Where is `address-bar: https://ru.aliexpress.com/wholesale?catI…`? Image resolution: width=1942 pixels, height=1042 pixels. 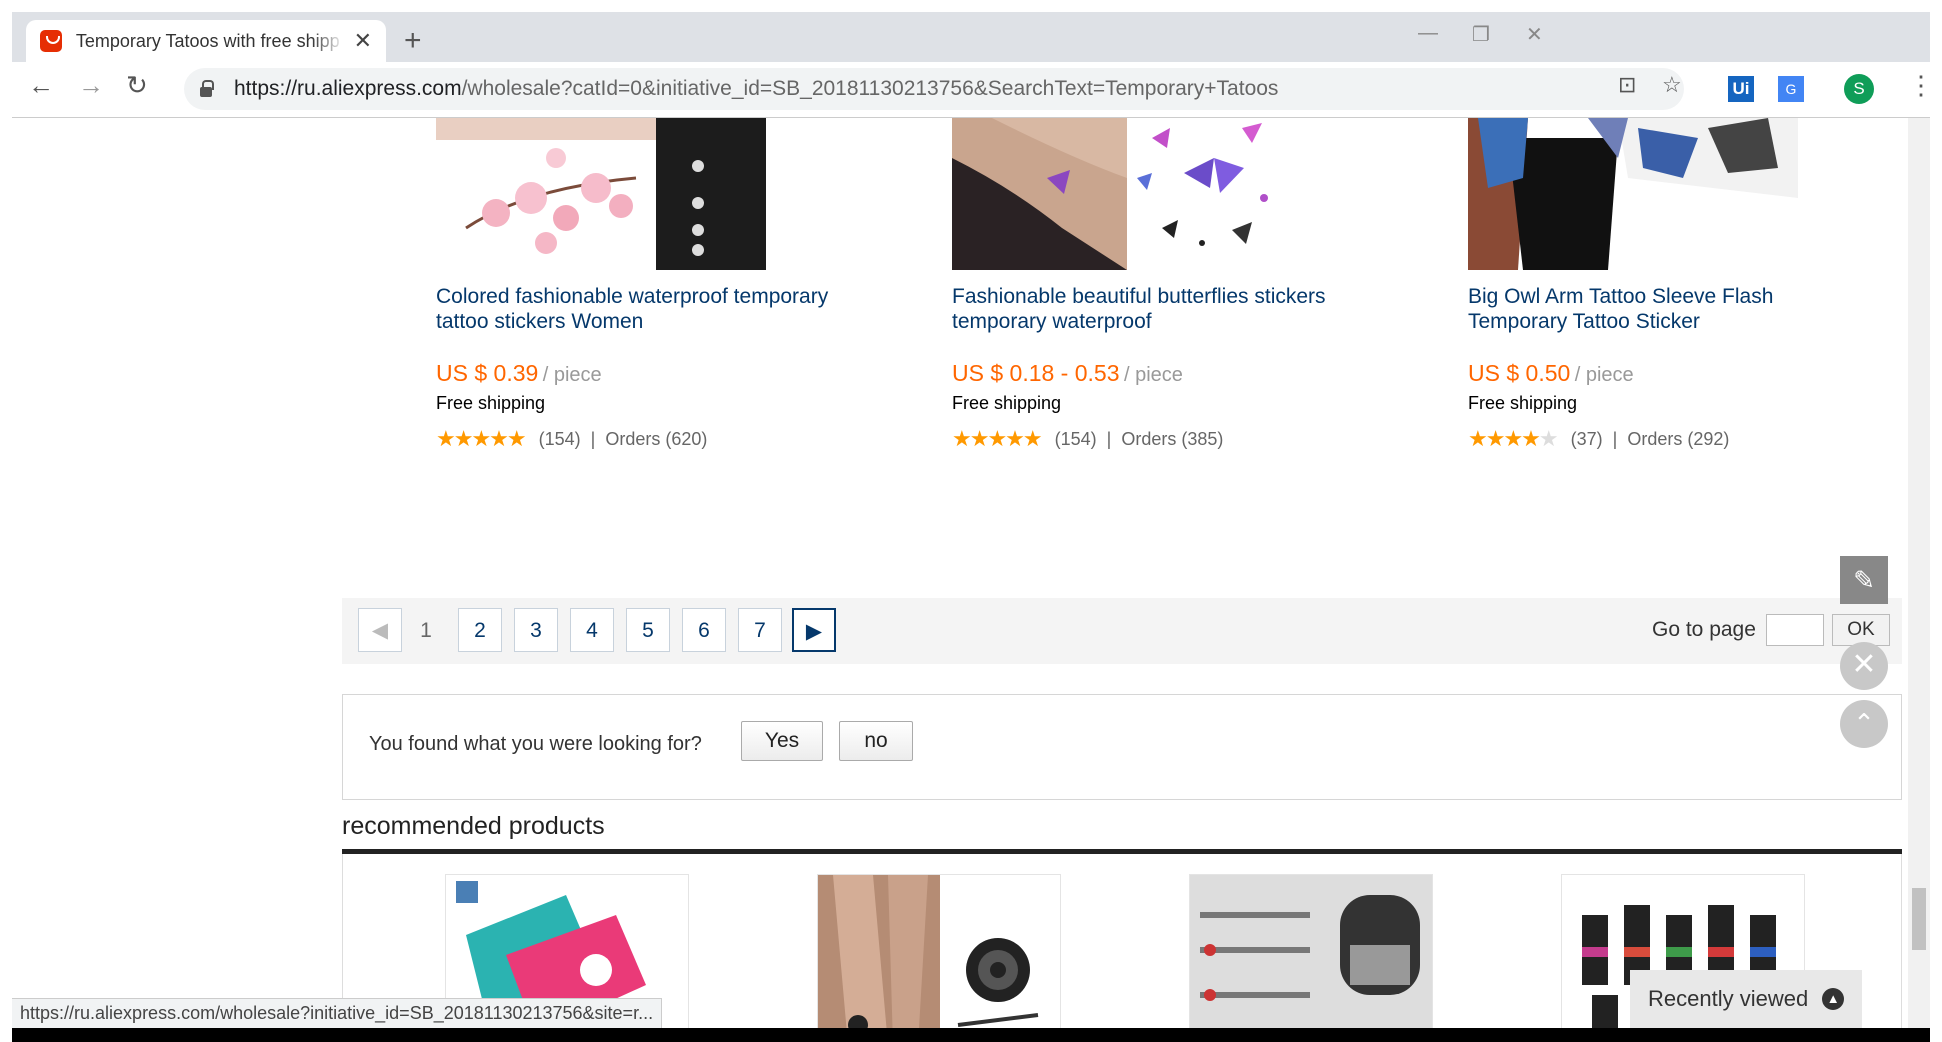
address-bar: https://ru.aliexpress.com/wholesale?catI… is located at coordinates (934, 89).